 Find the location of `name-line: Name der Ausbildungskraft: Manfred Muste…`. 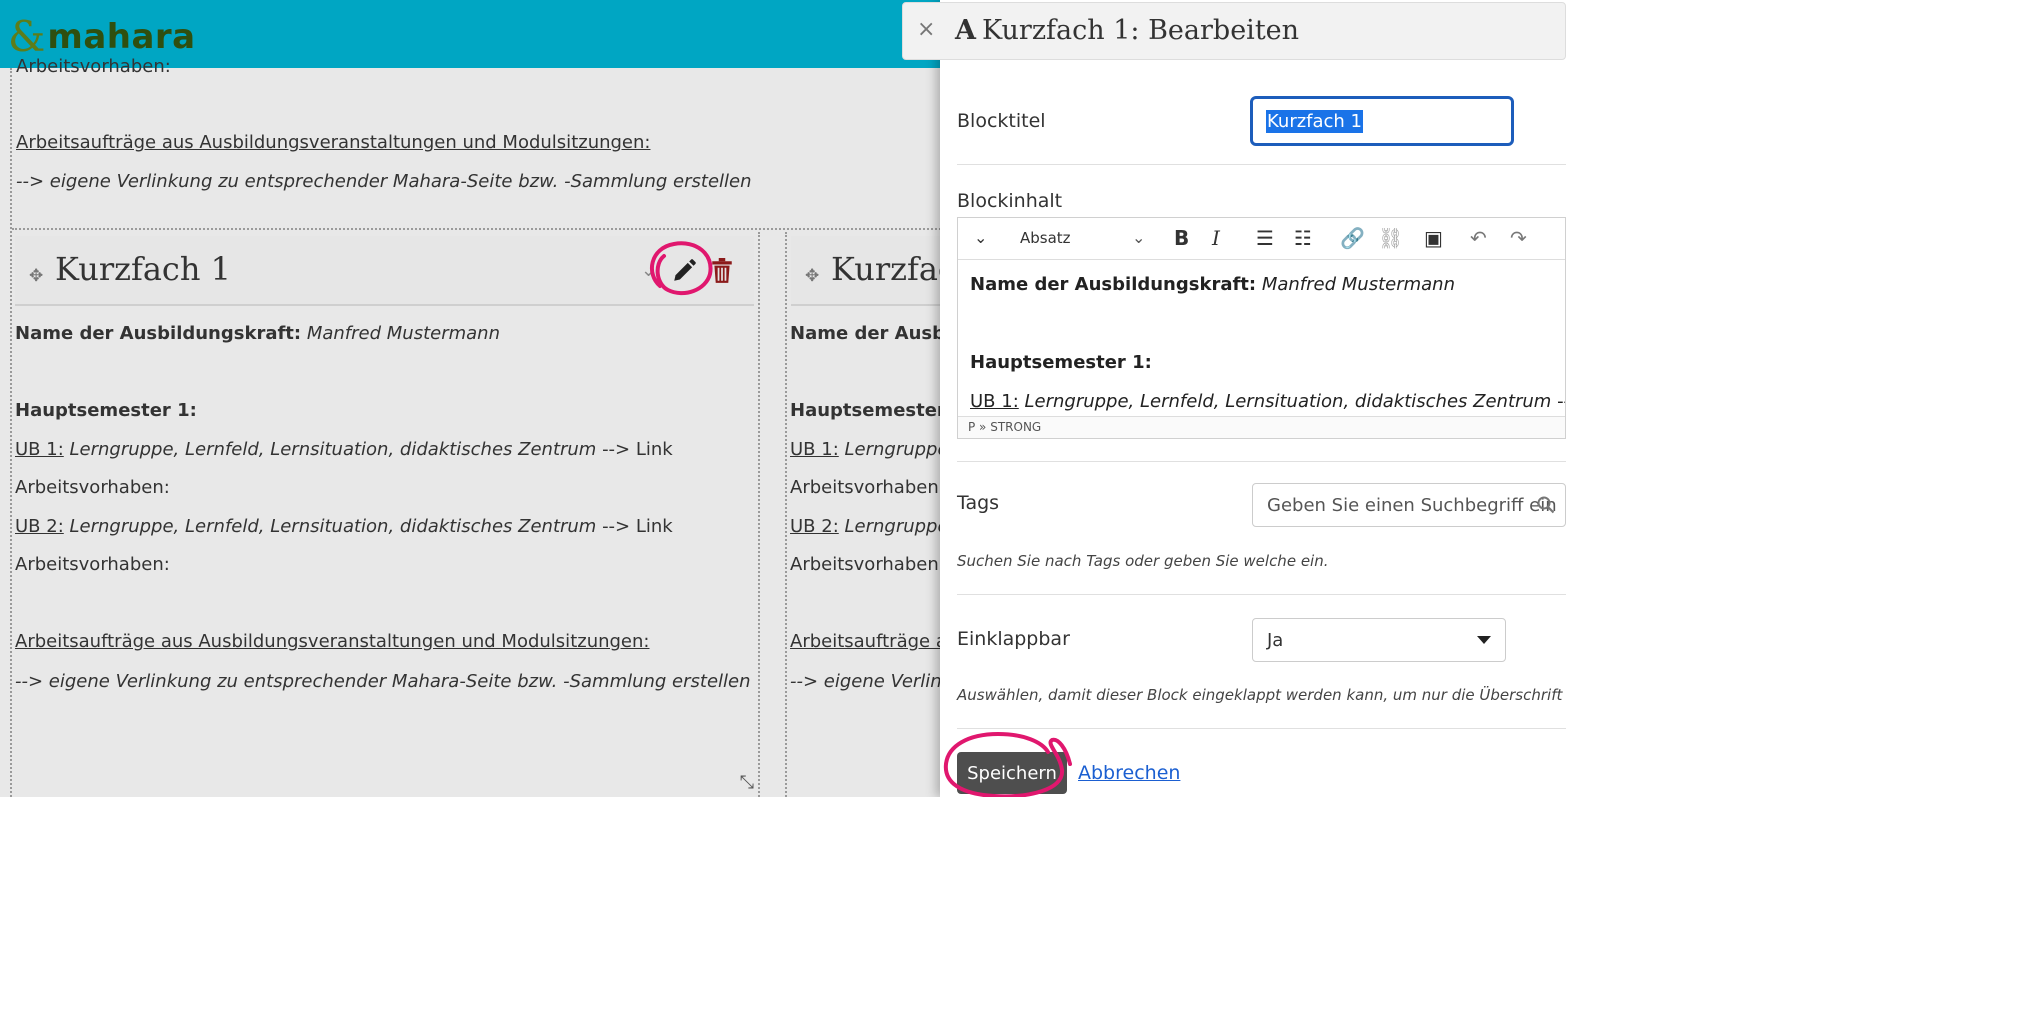

name-line: Name der Ausbildungskraft: Manfred Muste… is located at coordinates (257, 333).